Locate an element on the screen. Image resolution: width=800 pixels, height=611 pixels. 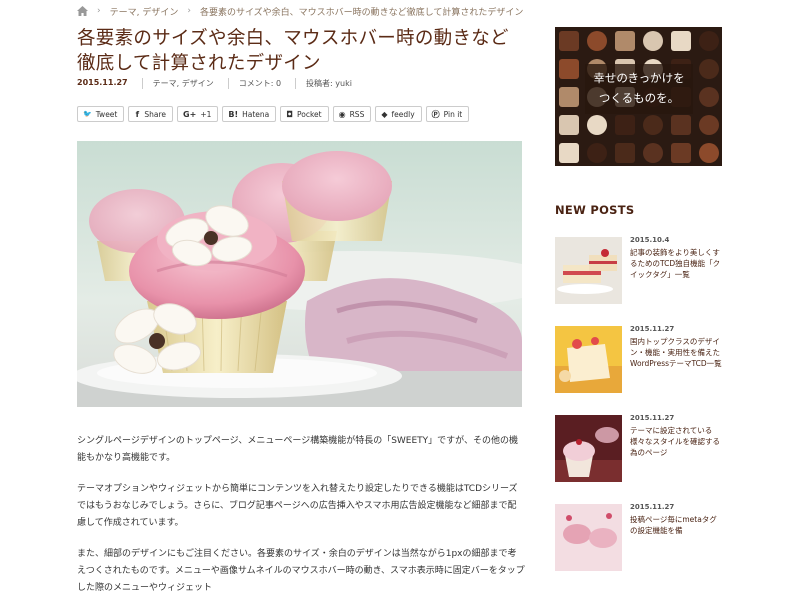
sidebar-ad-banner: 幸せのきっかけを つくるものを。 is located at coordinates (638, 96).